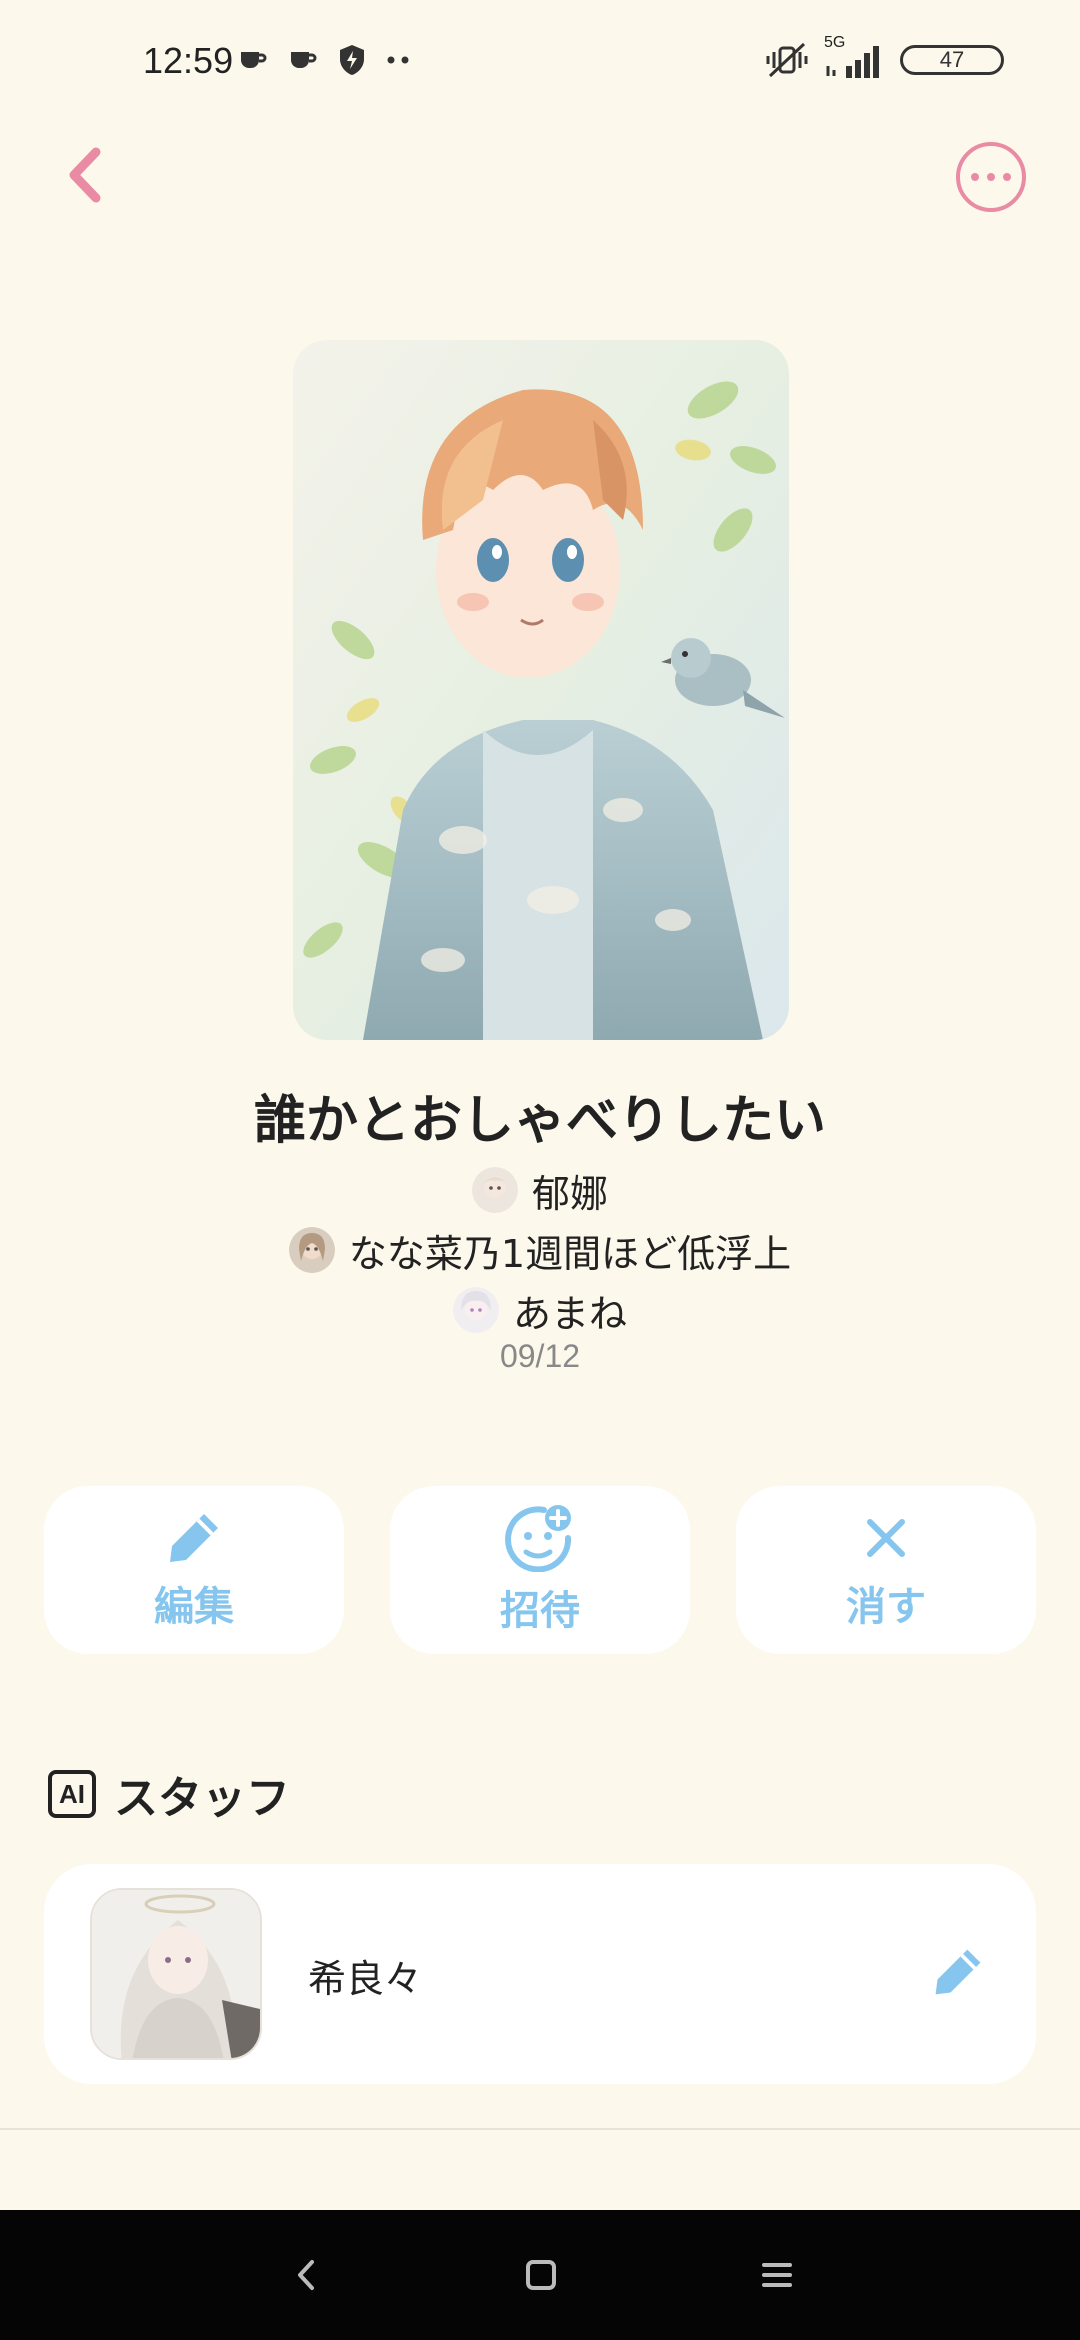 Image resolution: width=1080 pixels, height=2340 pixels. Describe the element at coordinates (886, 1538) in the screenshot. I see `close-icon` at that location.